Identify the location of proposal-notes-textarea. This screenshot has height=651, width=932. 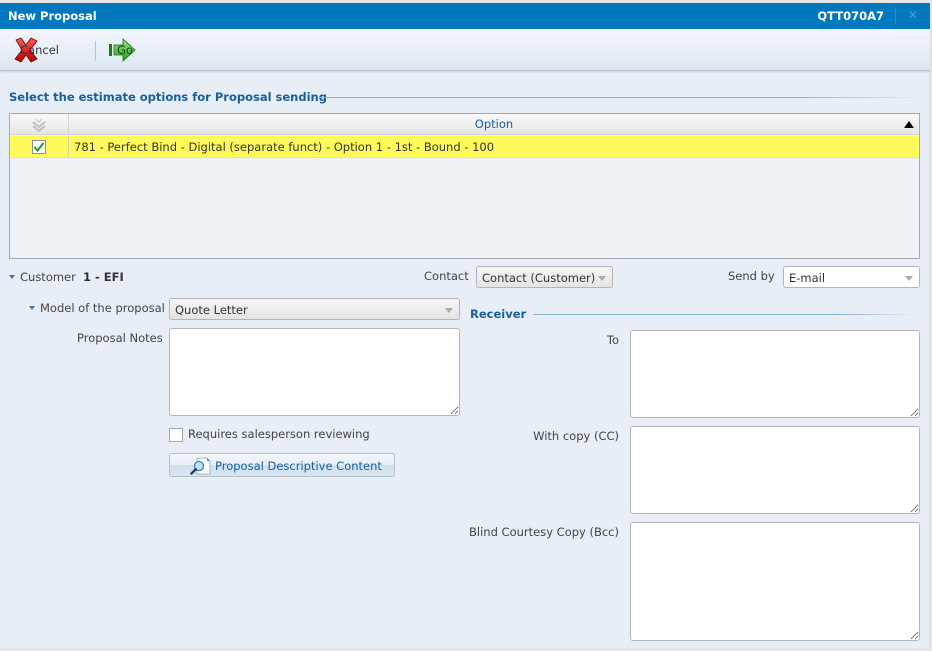
(314, 372).